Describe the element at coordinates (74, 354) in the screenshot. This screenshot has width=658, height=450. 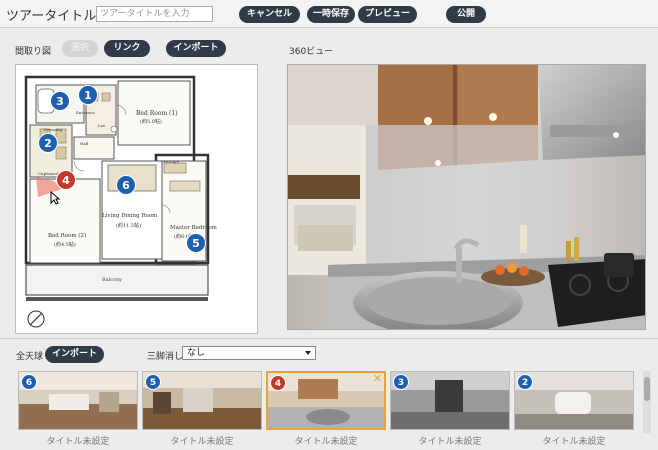
I see `panorama-import-button: インポート` at that location.